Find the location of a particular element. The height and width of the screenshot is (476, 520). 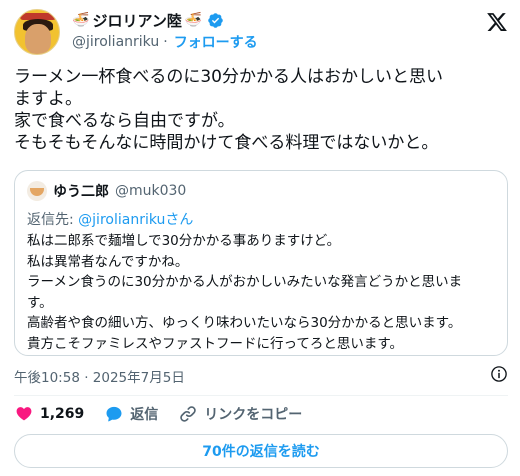

reply-to-handle: @jirolianrikuさん is located at coordinates (136, 220).